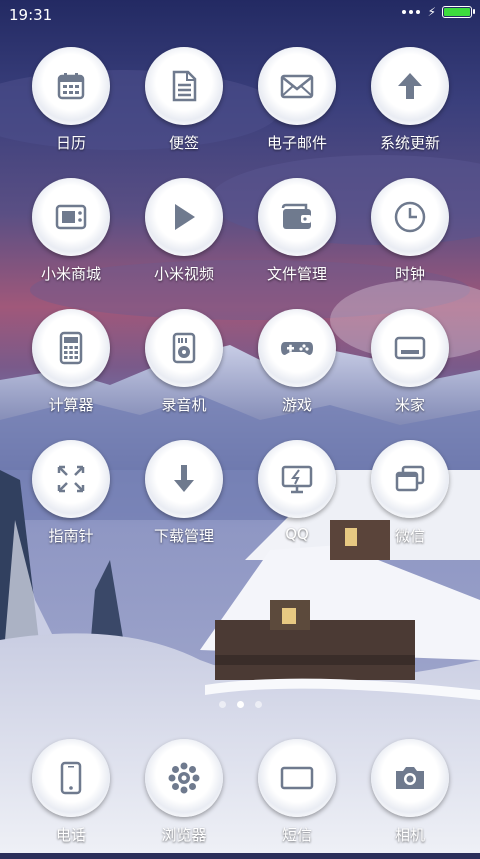  I want to click on browser-gear-icon, so click(184, 778).